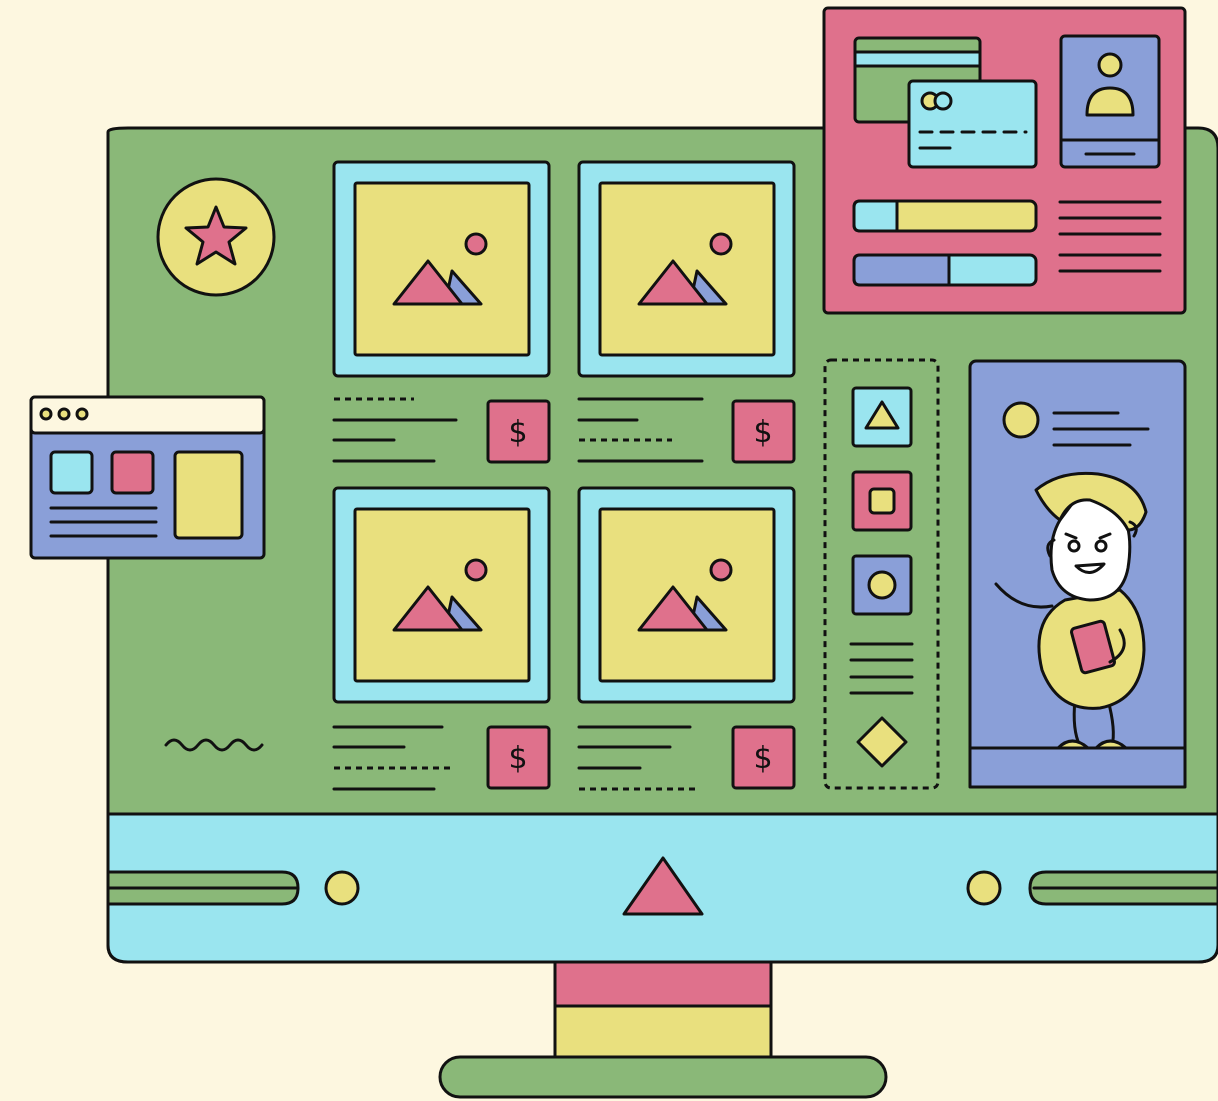 Image resolution: width=1218 pixels, height=1101 pixels. I want to click on browser-window, so click(147, 477).